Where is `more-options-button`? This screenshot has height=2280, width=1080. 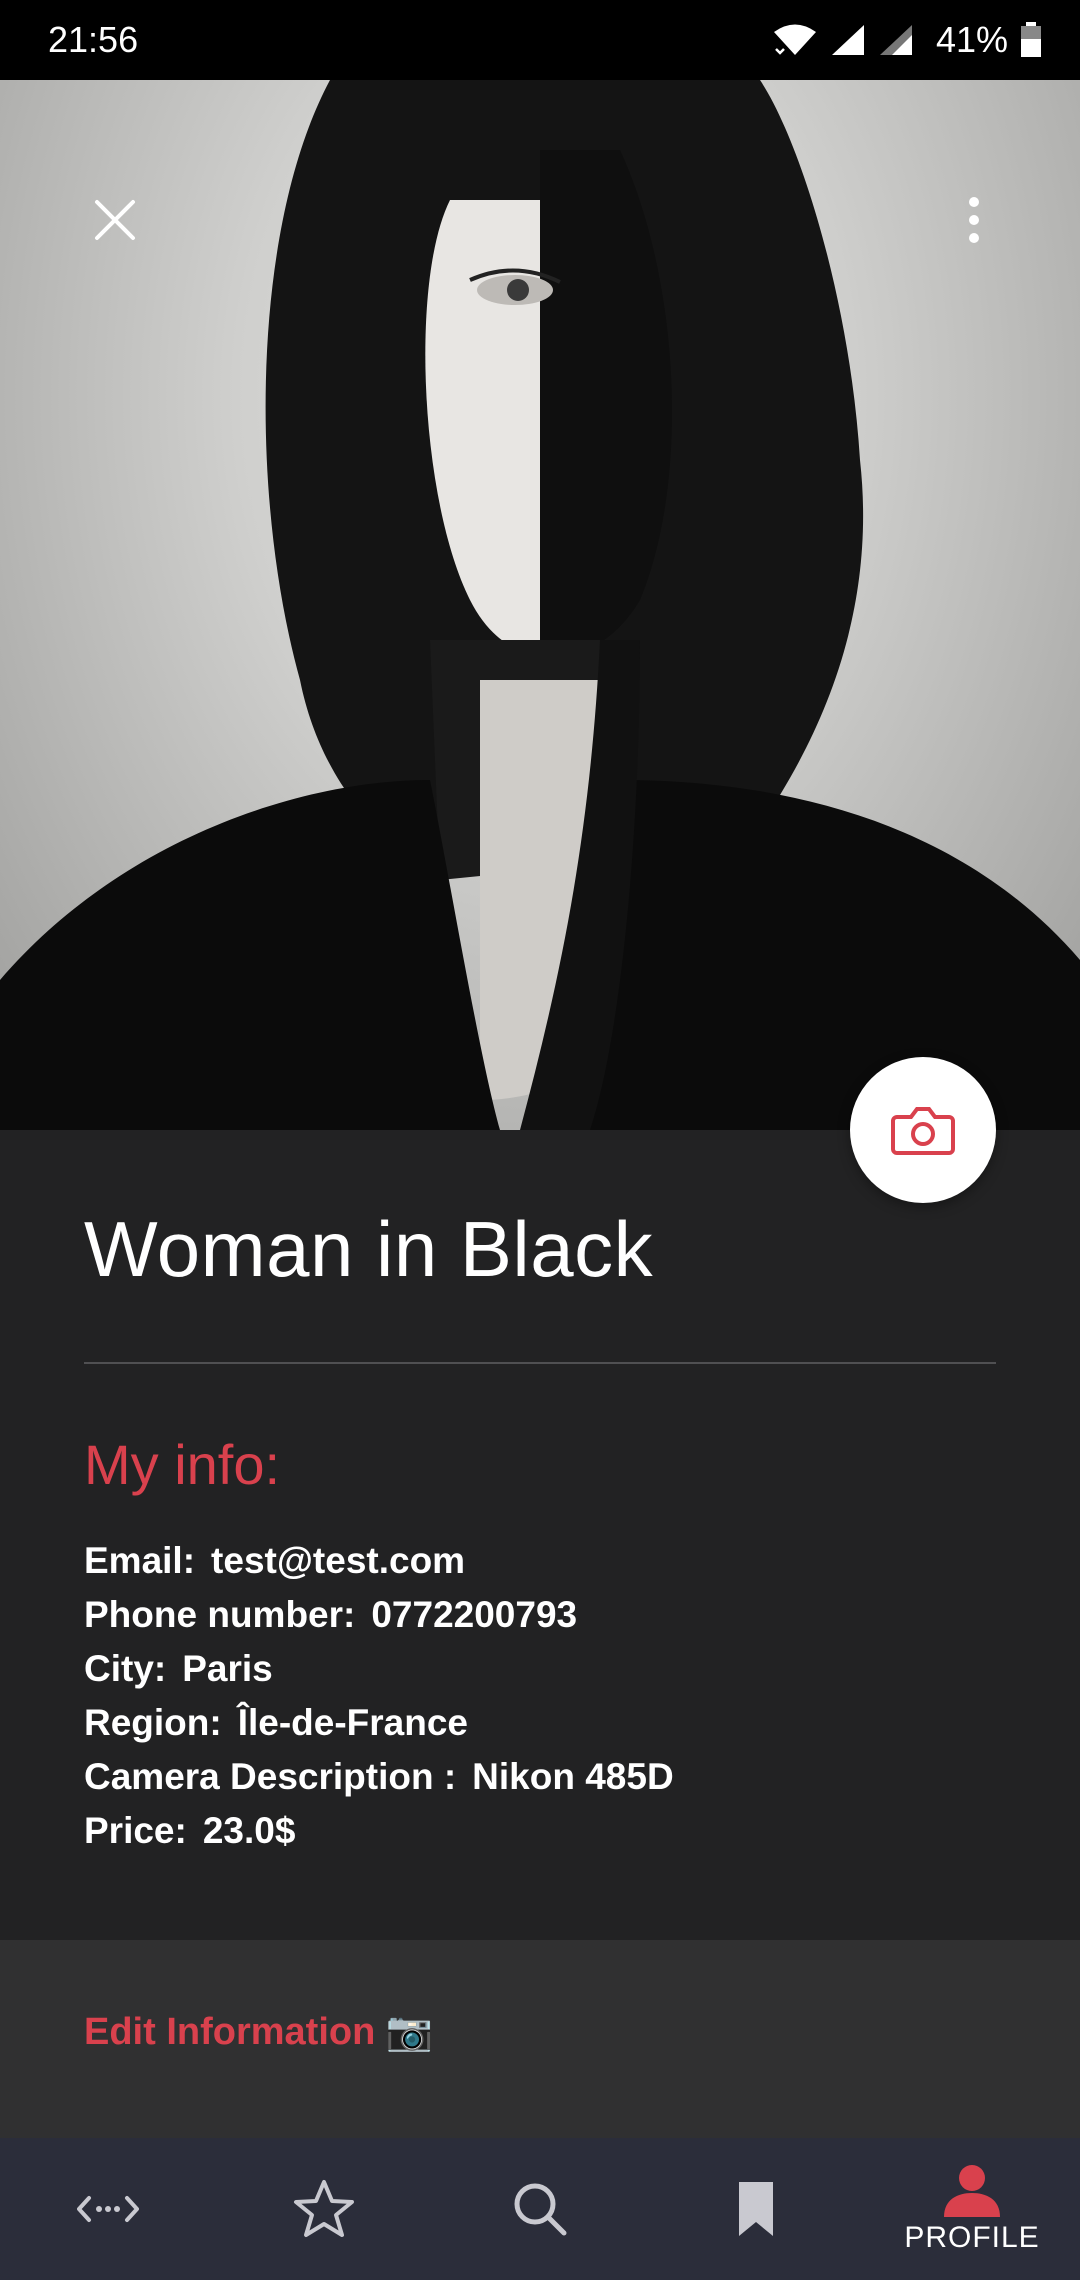
more-options-button is located at coordinates (974, 220).